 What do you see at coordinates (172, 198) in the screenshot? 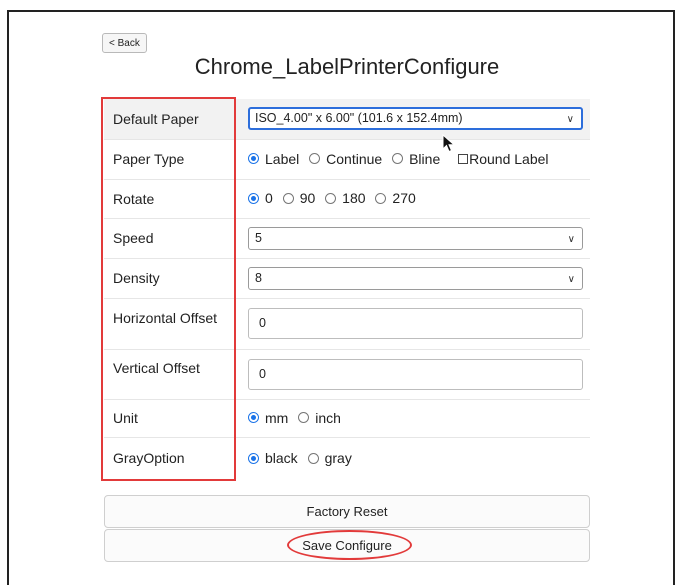
I see `rotate-label: Rotate` at bounding box center [172, 198].